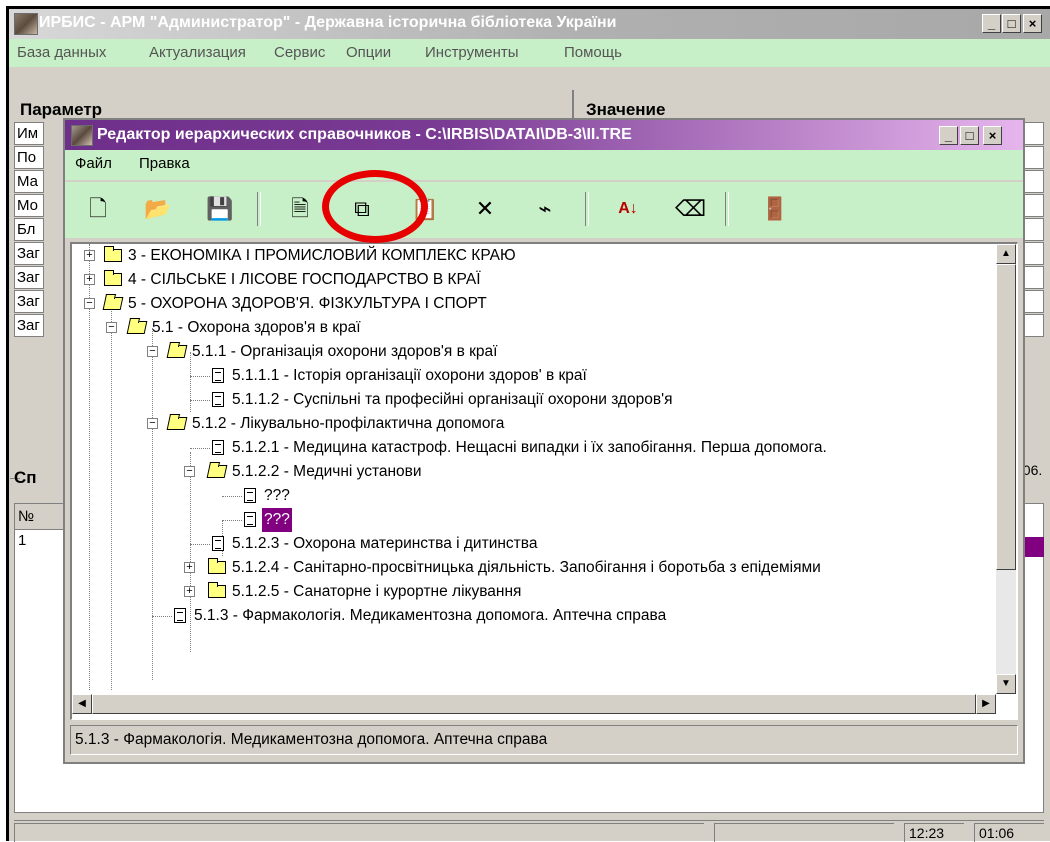 The height and width of the screenshot is (842, 1050). I want to click on highlight-circle, so click(375, 206).